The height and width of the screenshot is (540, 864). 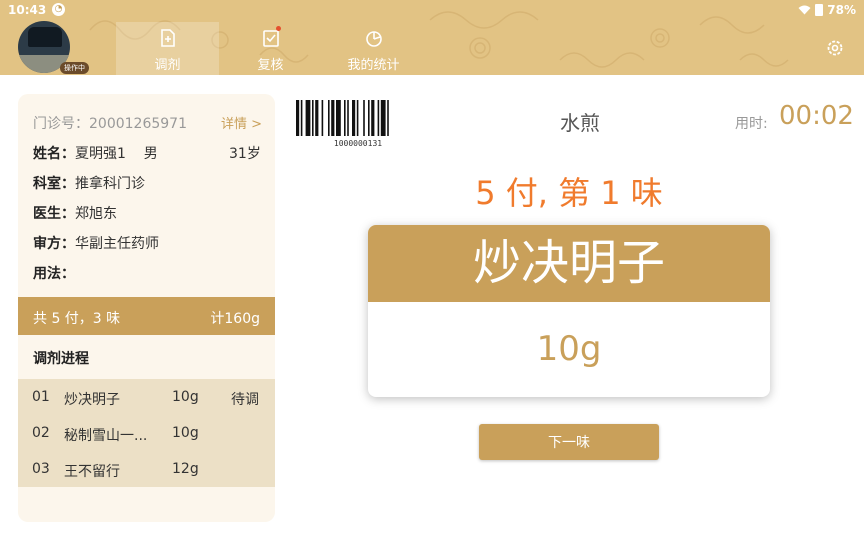 I want to click on barcode, so click(x=342, y=118).